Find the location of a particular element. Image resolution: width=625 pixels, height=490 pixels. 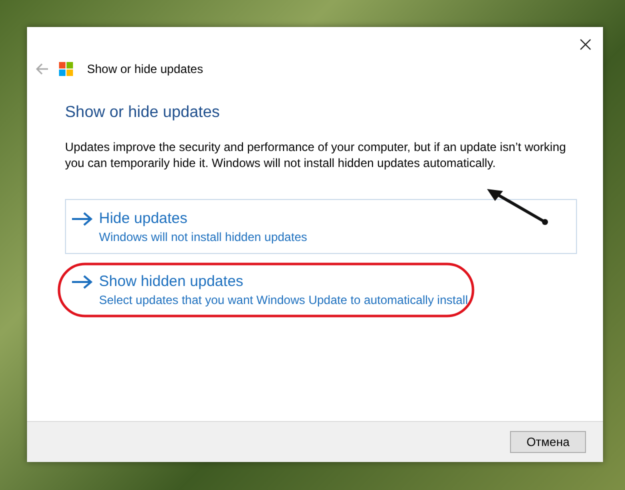

close-icon is located at coordinates (585, 44).